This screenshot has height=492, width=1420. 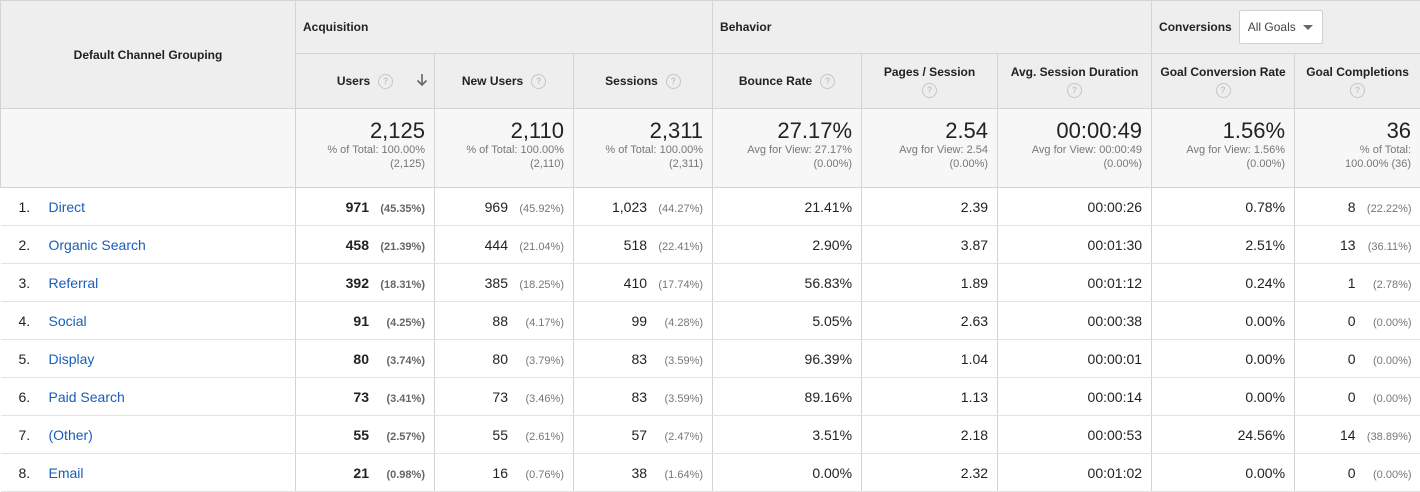 What do you see at coordinates (74, 283) in the screenshot?
I see `channel-link: Referral` at bounding box center [74, 283].